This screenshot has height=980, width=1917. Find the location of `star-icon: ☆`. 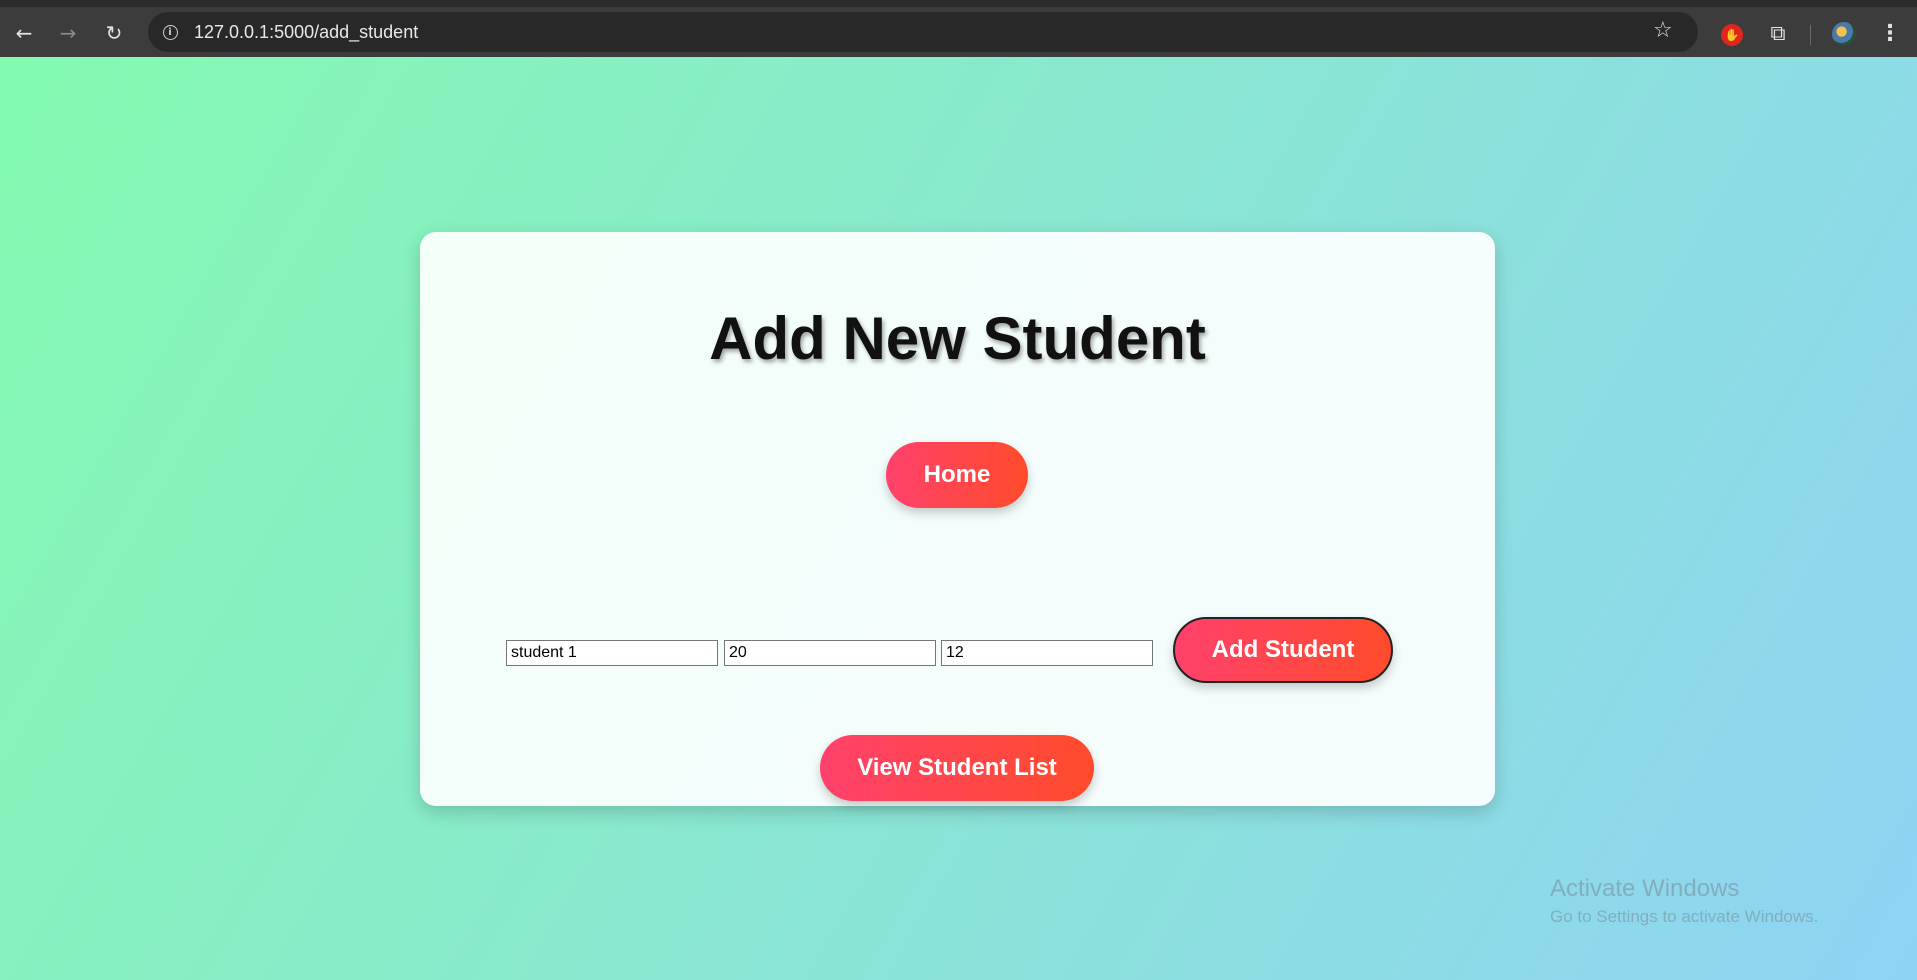

star-icon: ☆ is located at coordinates (1663, 30).